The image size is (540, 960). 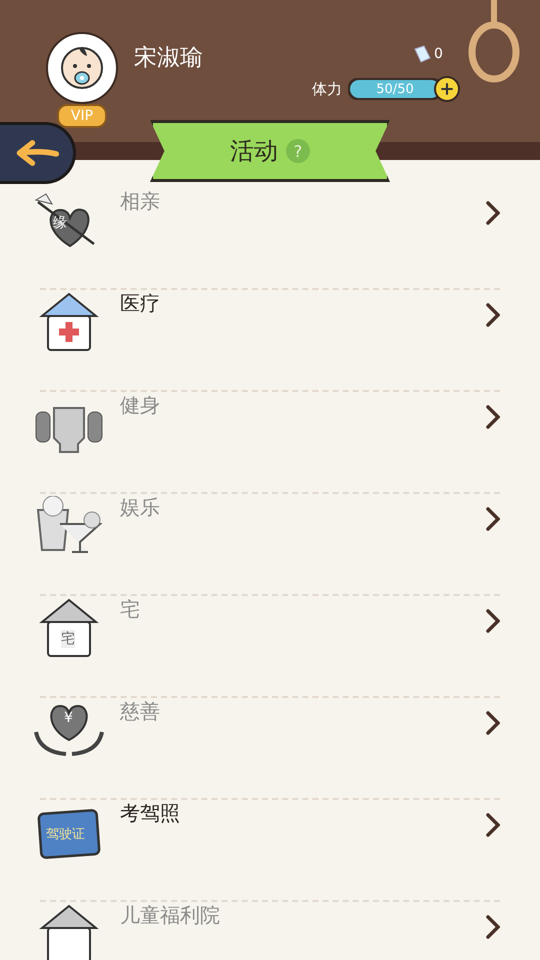 What do you see at coordinates (327, 89) in the screenshot?
I see `stamina-label: 体力` at bounding box center [327, 89].